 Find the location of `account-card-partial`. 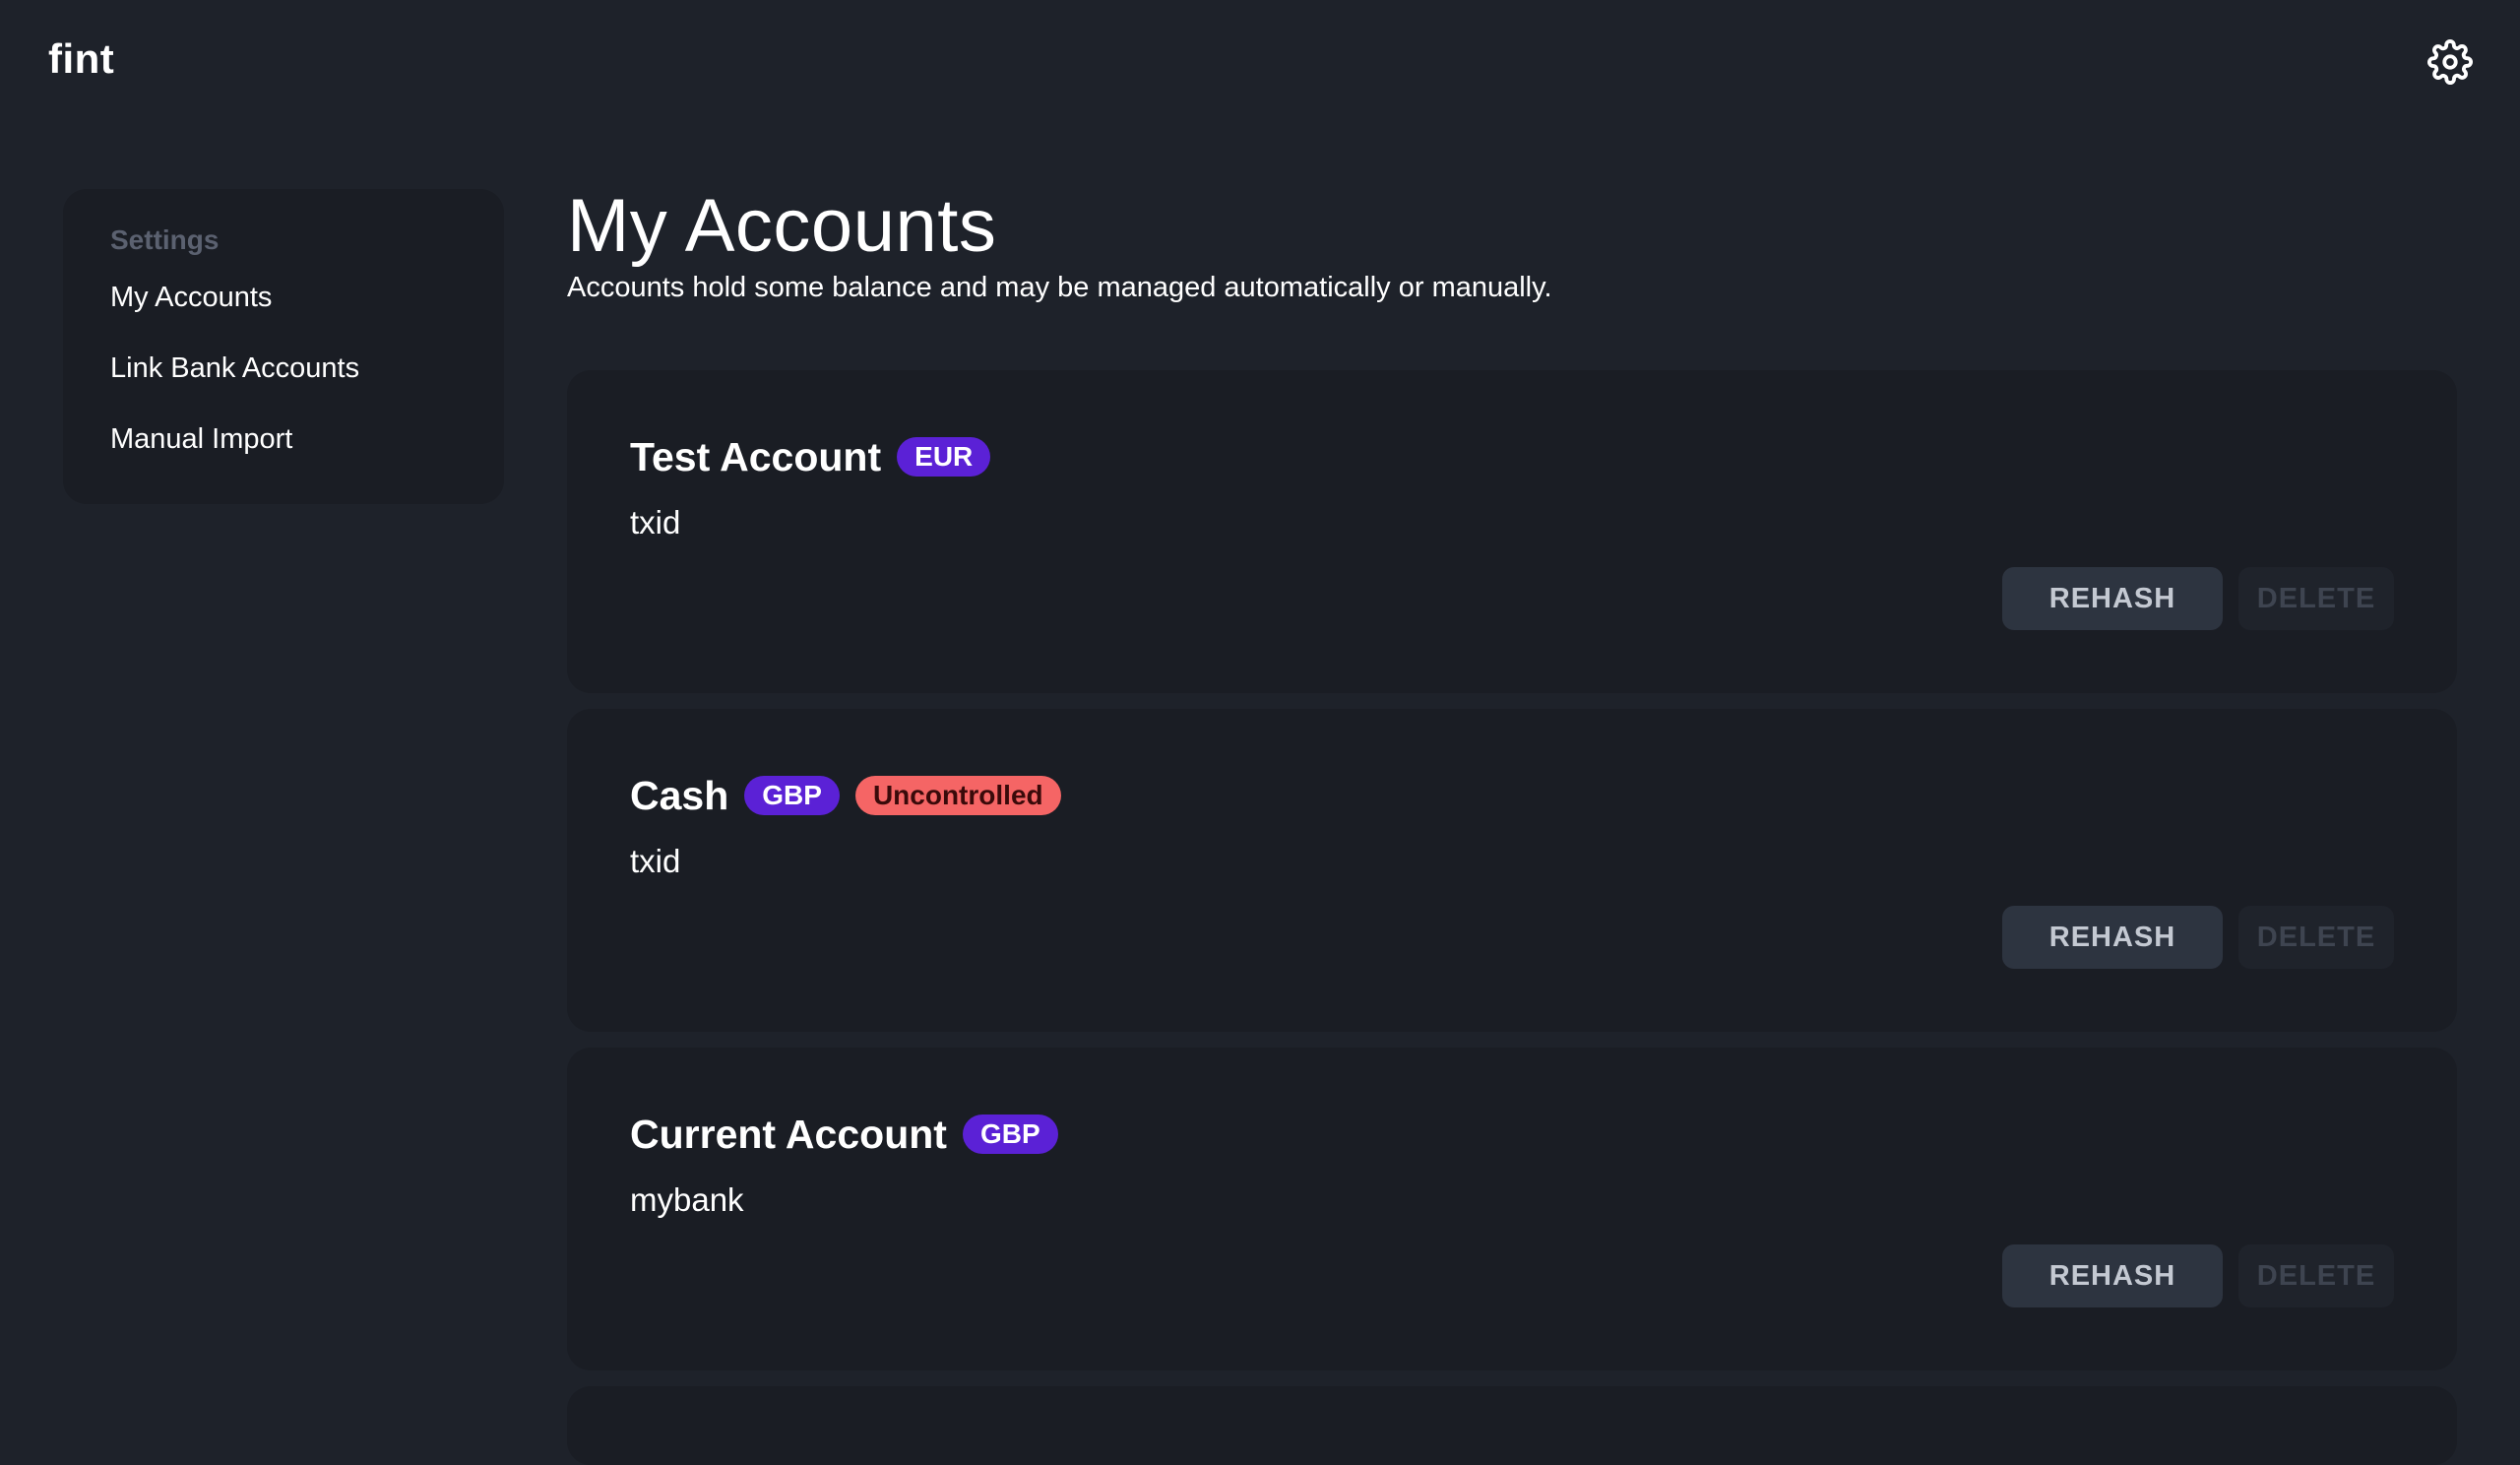

account-card-partial is located at coordinates (1512, 1425).